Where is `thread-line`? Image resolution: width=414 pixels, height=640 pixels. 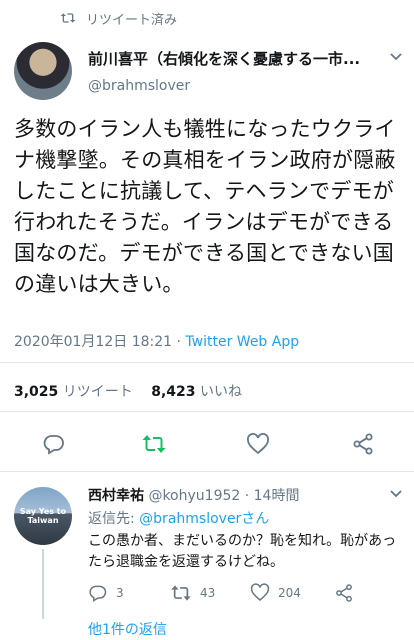 thread-line is located at coordinates (43, 584).